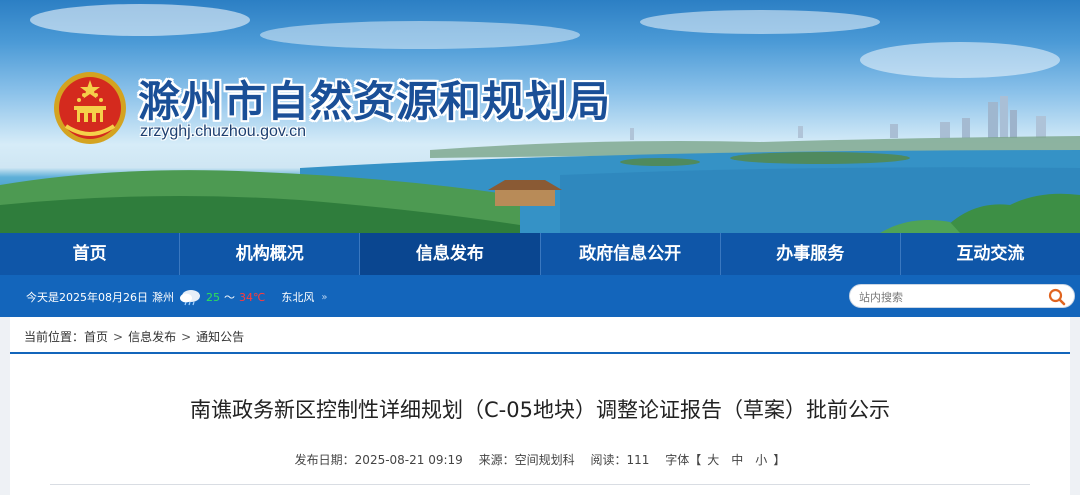 This screenshot has height=495, width=1080. Describe the element at coordinates (220, 336) in the screenshot. I see `breadcrumb-notices: 通知公告` at that location.